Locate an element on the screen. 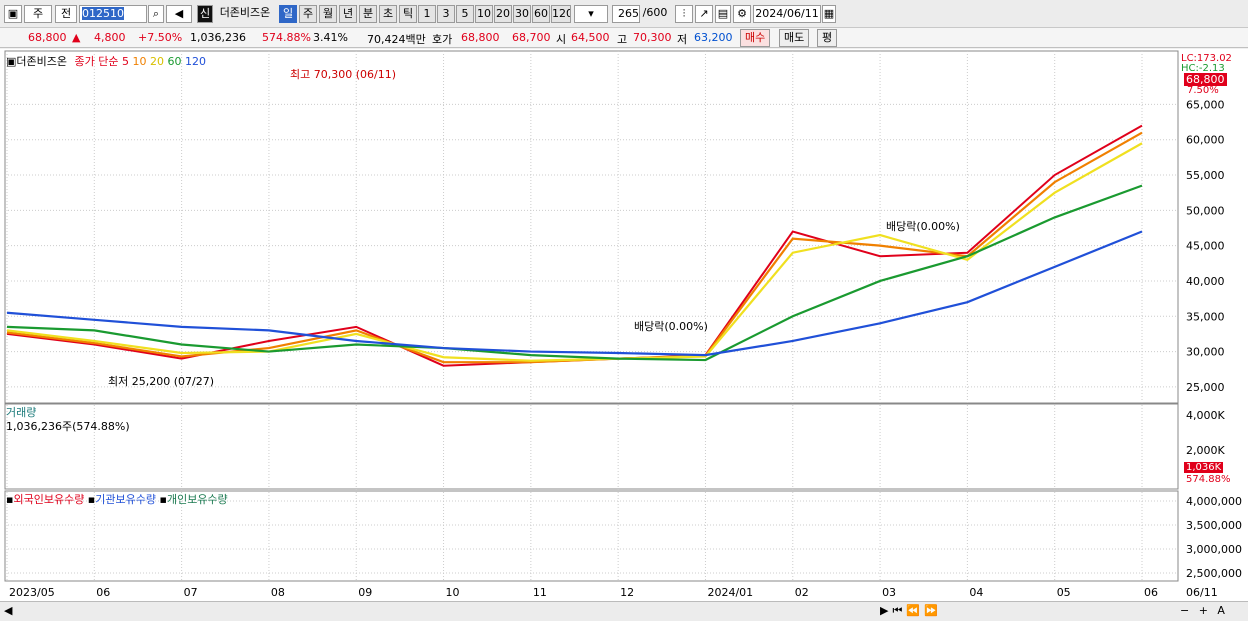  y-tick-label: 30,000 is located at coordinates (1205, 352).